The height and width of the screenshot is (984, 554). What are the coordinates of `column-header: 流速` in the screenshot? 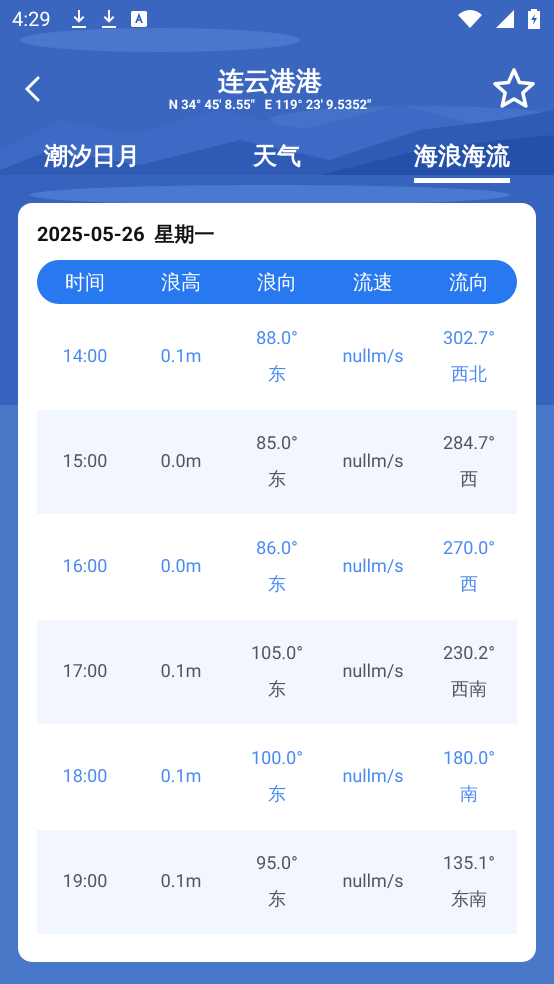 It's located at (373, 282).